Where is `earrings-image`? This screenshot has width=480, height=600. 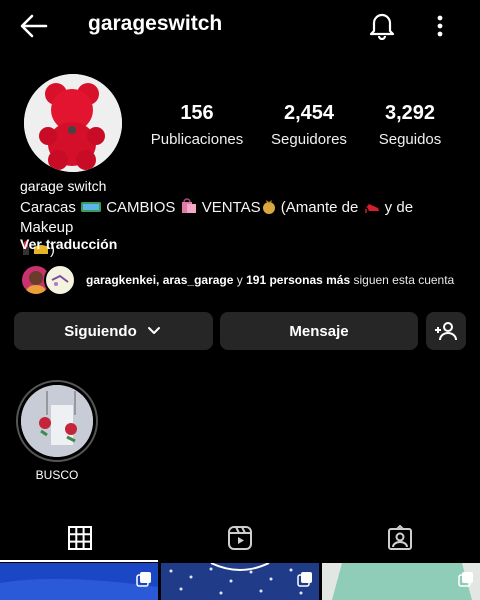 earrings-image is located at coordinates (57, 421).